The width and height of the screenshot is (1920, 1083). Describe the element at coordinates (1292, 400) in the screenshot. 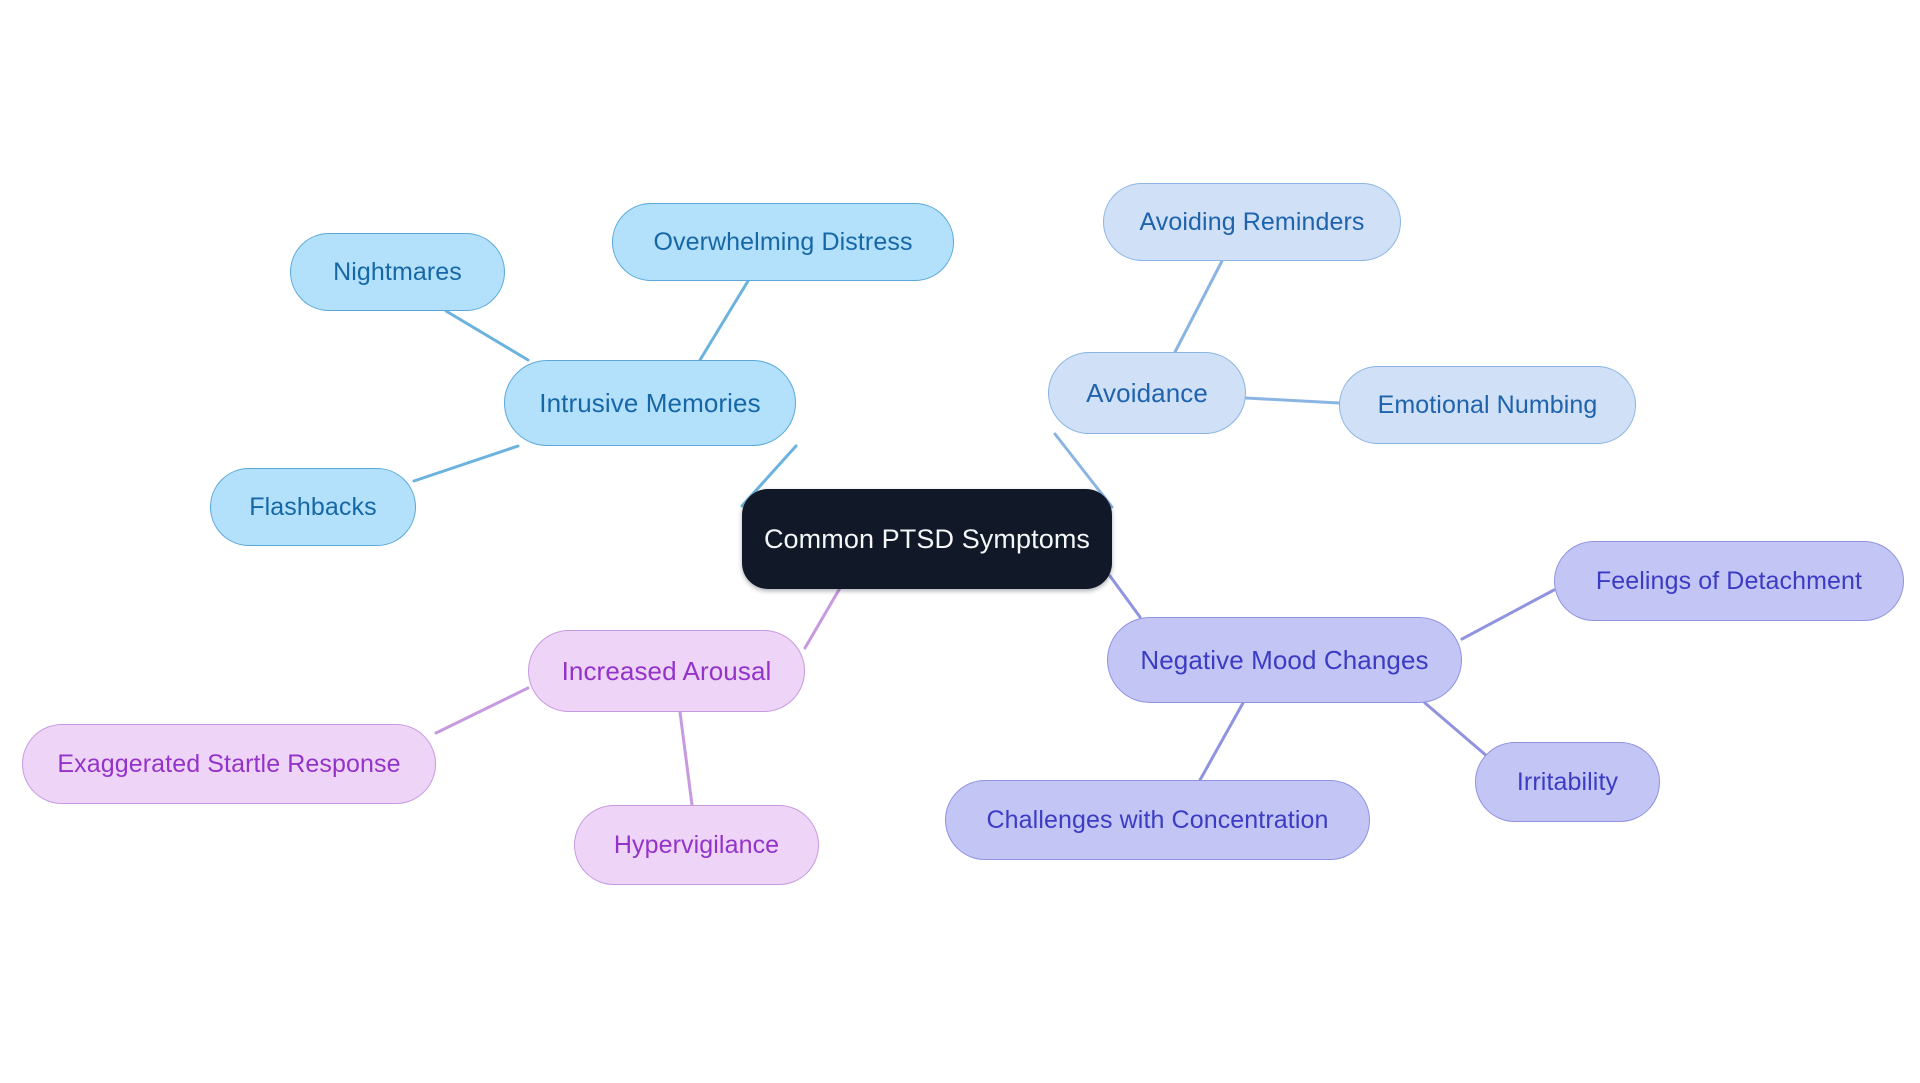

I see `edge-avoidance-to-emotional-numbing` at that location.